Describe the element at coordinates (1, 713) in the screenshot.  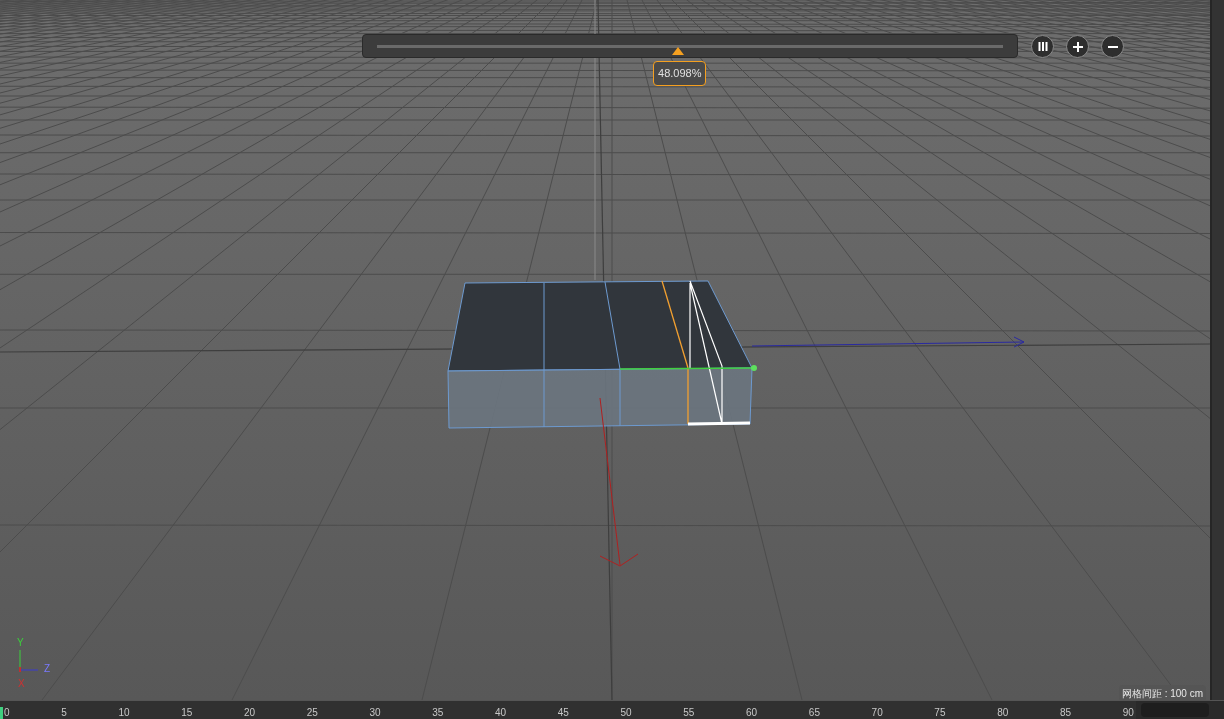
I see `playhead-marker` at that location.